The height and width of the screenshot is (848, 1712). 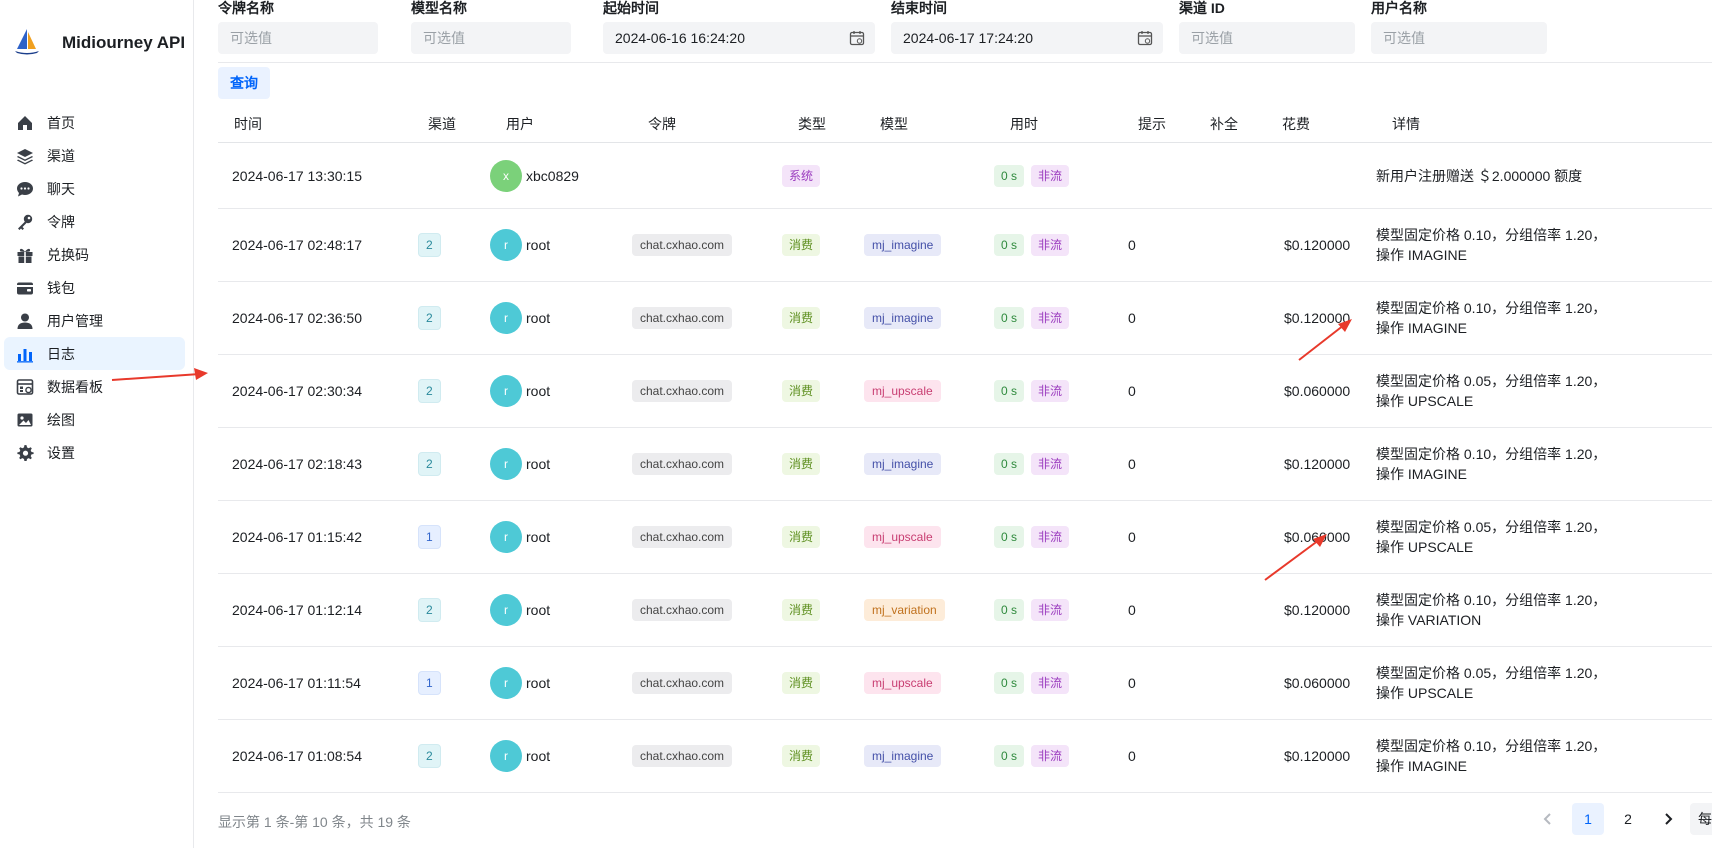 I want to click on log-time: 2024-06-17 01:11:54, so click(x=296, y=683).